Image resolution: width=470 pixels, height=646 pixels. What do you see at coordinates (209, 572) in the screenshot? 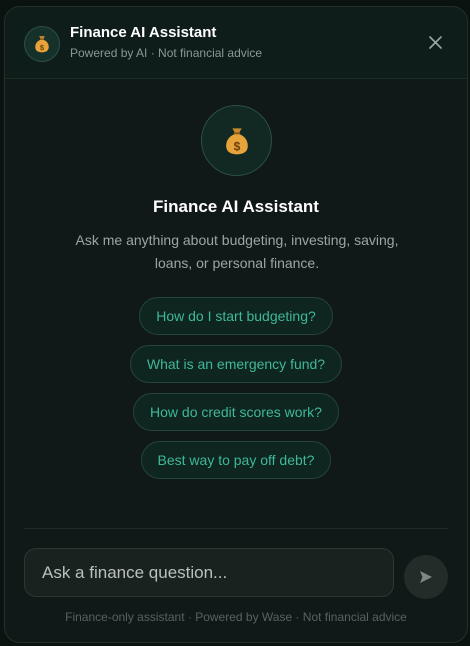
I see `question-input` at bounding box center [209, 572].